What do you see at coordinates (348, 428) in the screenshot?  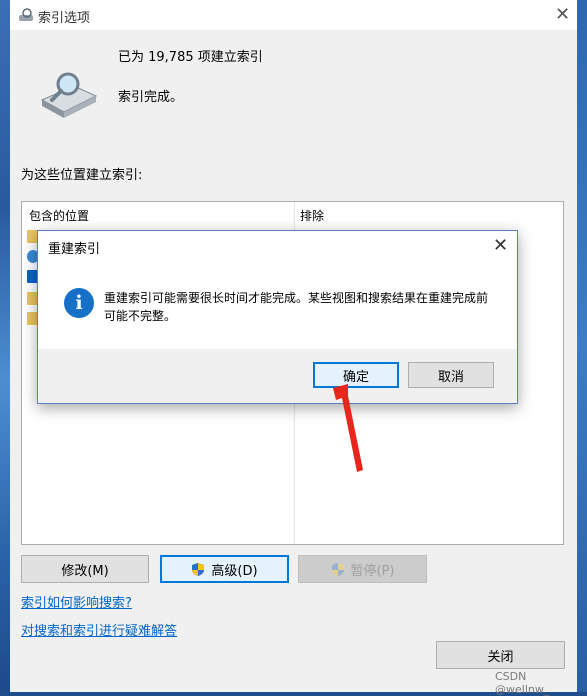 I see `annotation-arrow` at bounding box center [348, 428].